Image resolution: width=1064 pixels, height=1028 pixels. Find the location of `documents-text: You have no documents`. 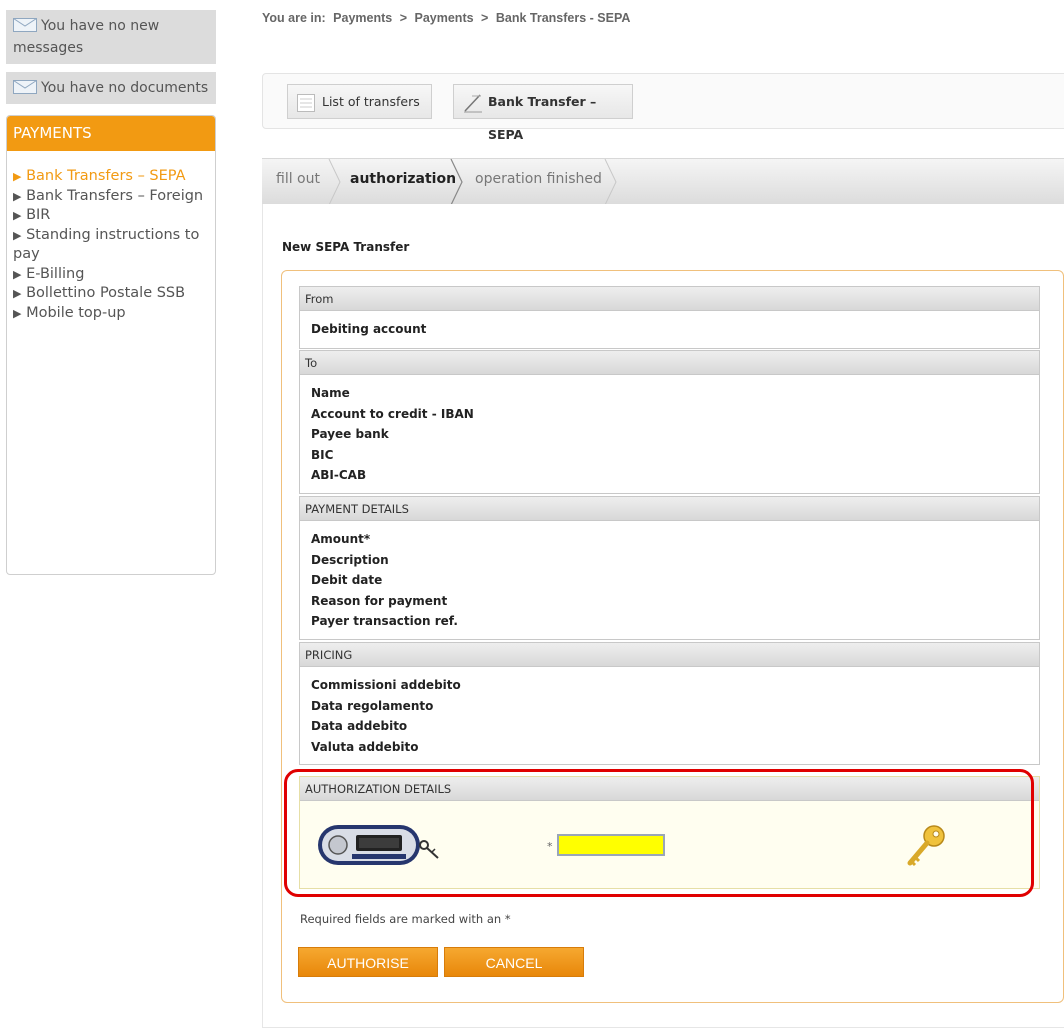

documents-text: You have no documents is located at coordinates (125, 88).